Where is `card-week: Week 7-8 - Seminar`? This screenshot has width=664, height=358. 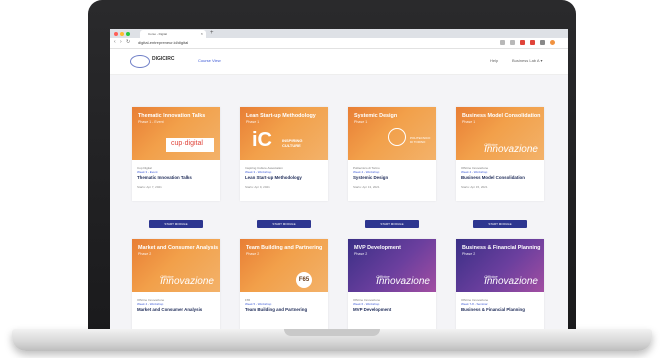 card-week: Week 7-8 - Seminar is located at coordinates (474, 304).